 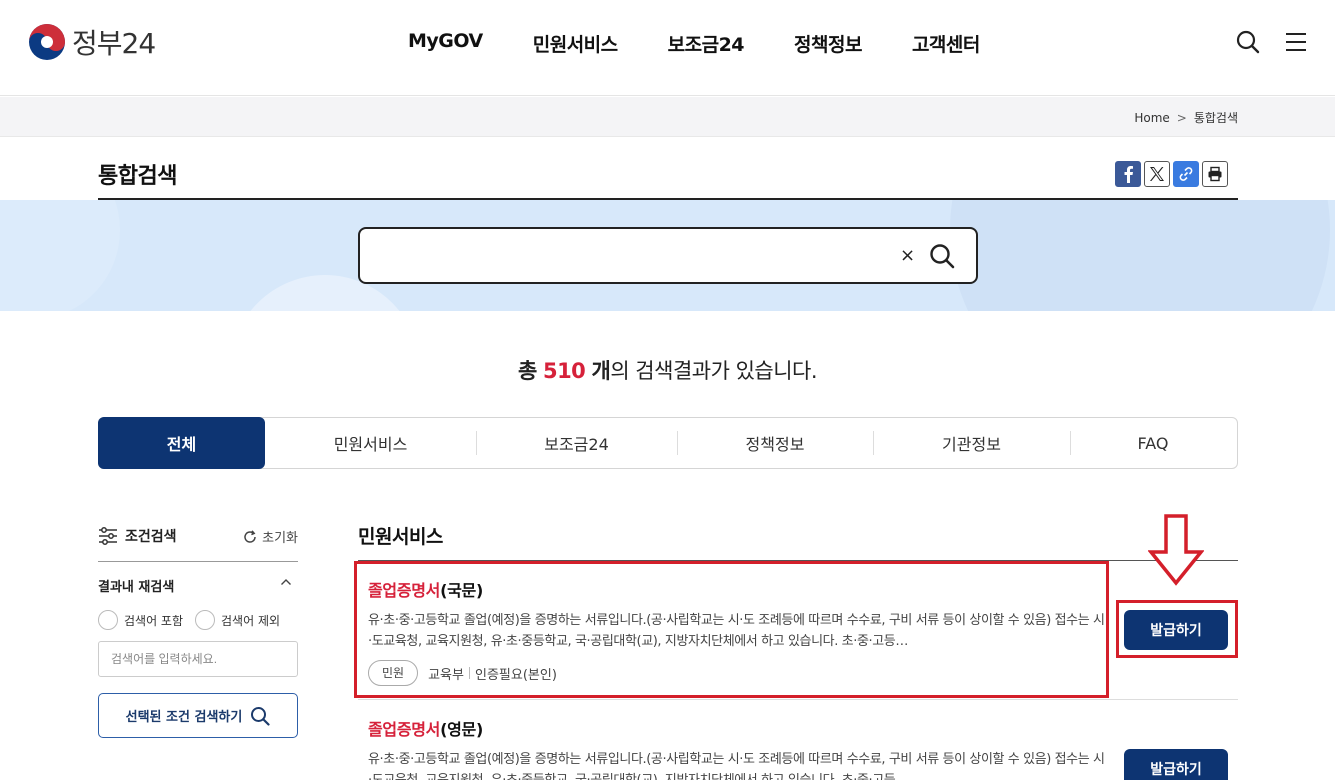 I want to click on x-share-button, so click(x=1157, y=174).